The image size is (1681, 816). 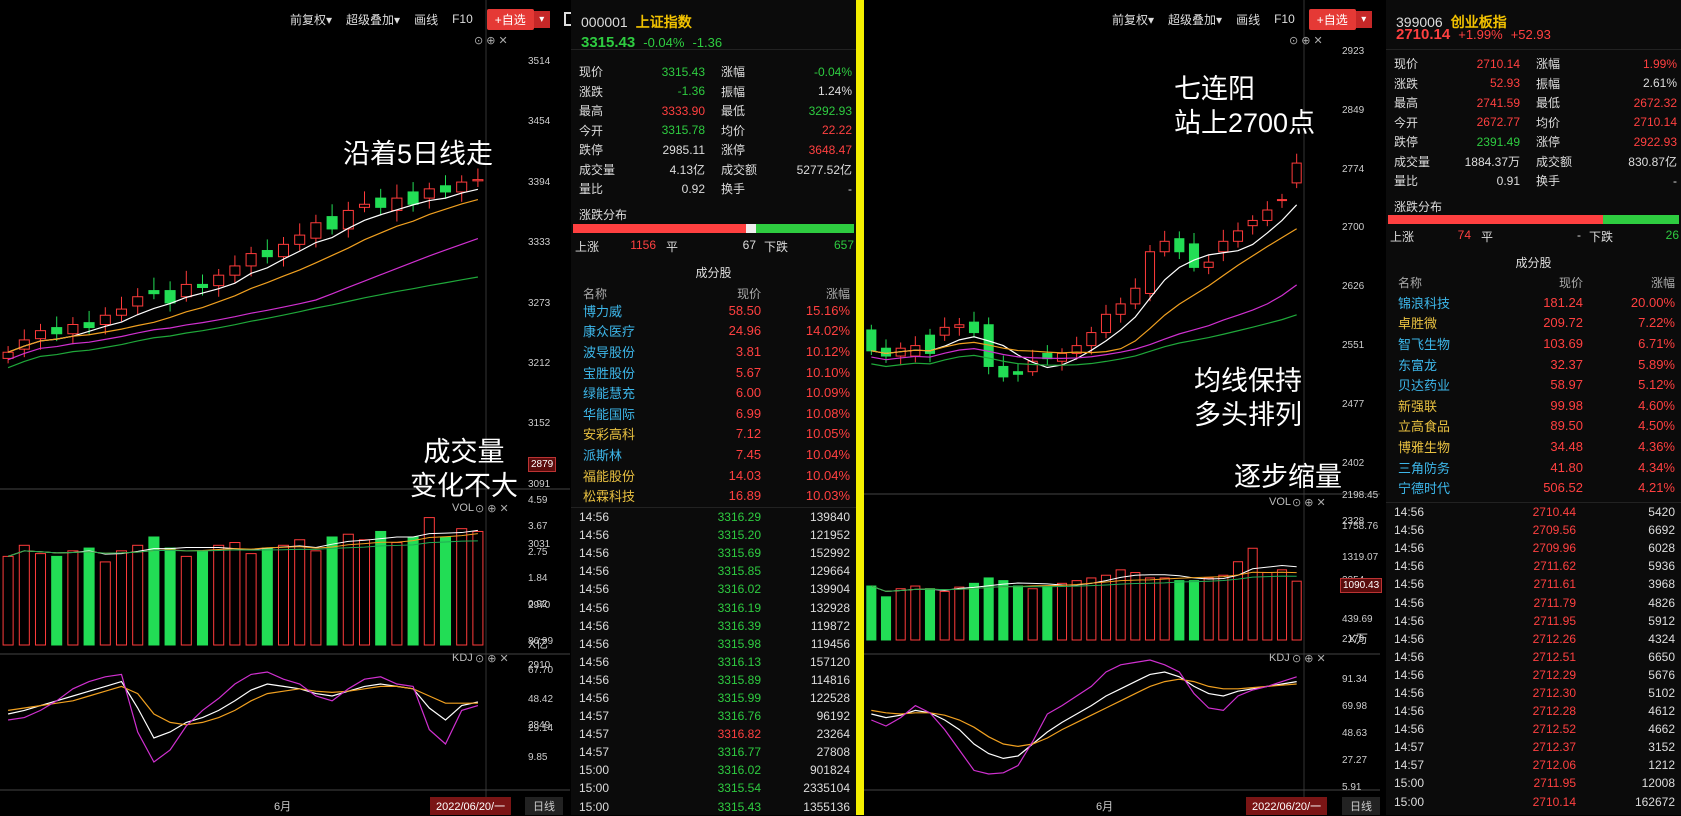 What do you see at coordinates (1554, 674) in the screenshot?
I see `tick-price: 2712.29` at bounding box center [1554, 674].